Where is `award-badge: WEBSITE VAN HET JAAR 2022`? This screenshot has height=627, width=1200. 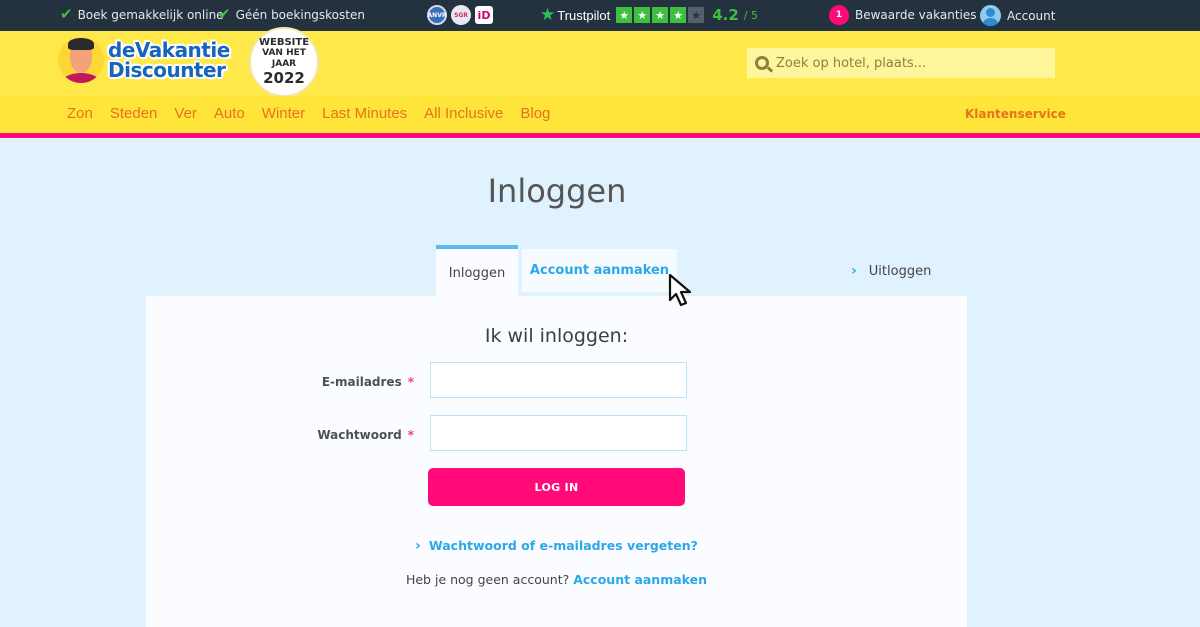
award-badge: WEBSITE VAN HET JAAR 2022 is located at coordinates (284, 62).